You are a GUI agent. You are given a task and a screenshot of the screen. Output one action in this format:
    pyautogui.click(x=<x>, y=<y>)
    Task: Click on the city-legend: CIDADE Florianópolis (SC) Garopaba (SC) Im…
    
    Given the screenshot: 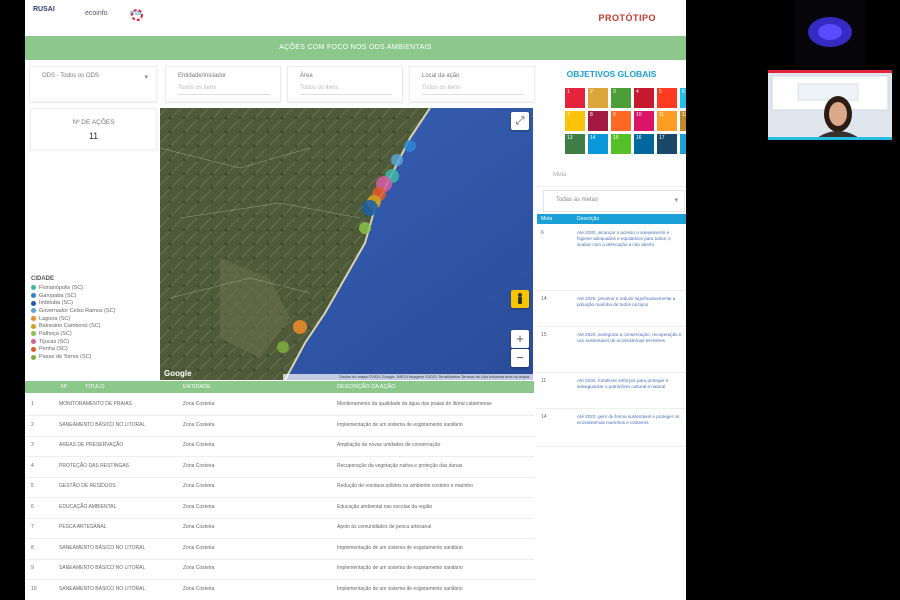 What is the action you would take?
    pyautogui.click(x=95, y=318)
    